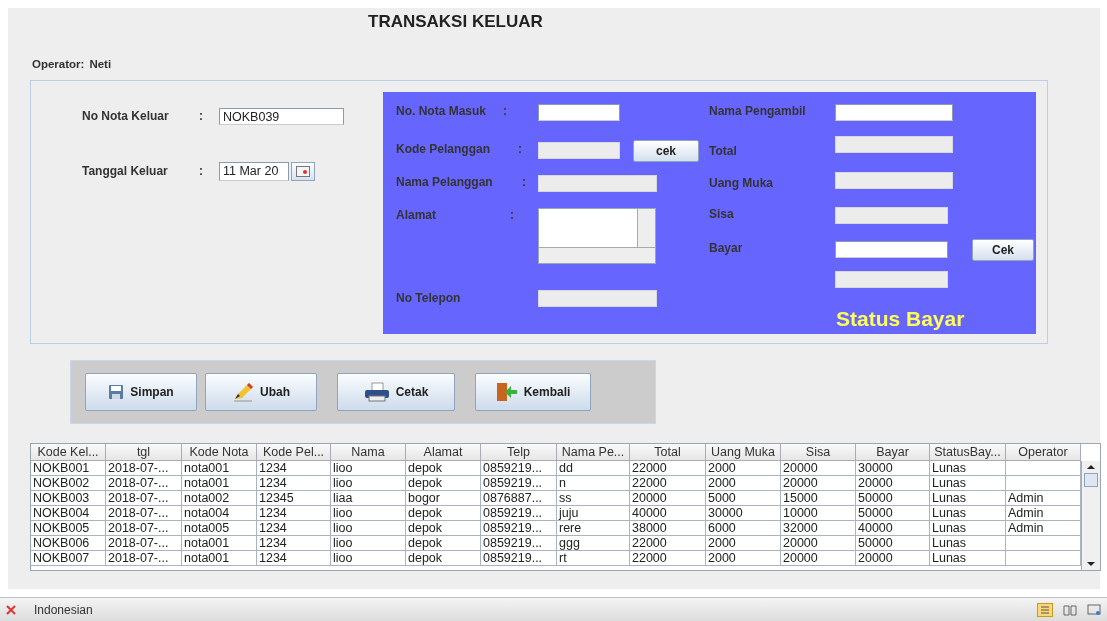 Image resolution: width=1107 pixels, height=621 pixels. Describe the element at coordinates (281, 116) in the screenshot. I see `text-field: NOKB039` at that location.